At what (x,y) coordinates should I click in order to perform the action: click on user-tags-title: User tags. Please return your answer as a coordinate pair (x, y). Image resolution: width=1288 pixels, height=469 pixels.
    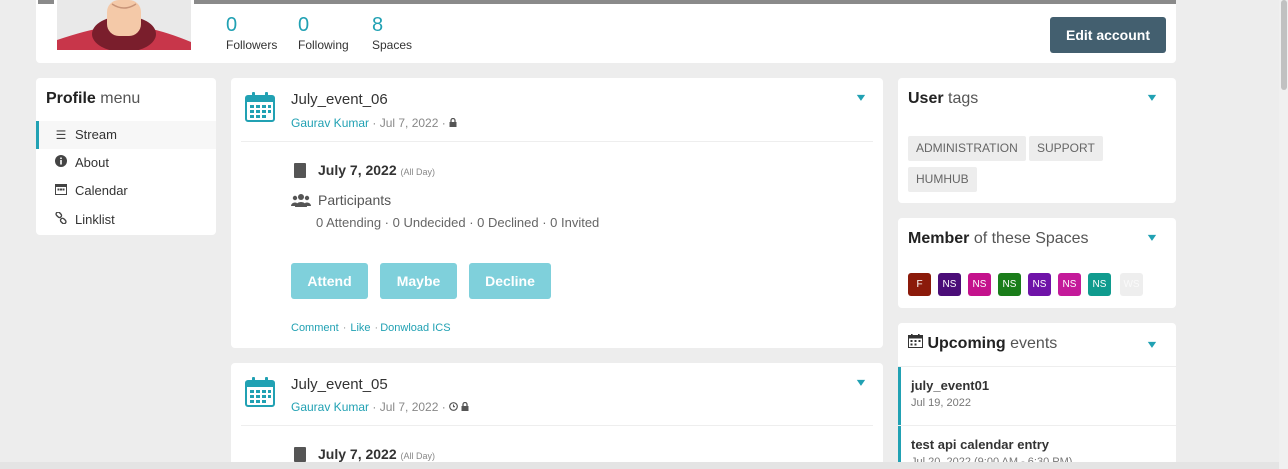
    Looking at the image, I should click on (943, 98).